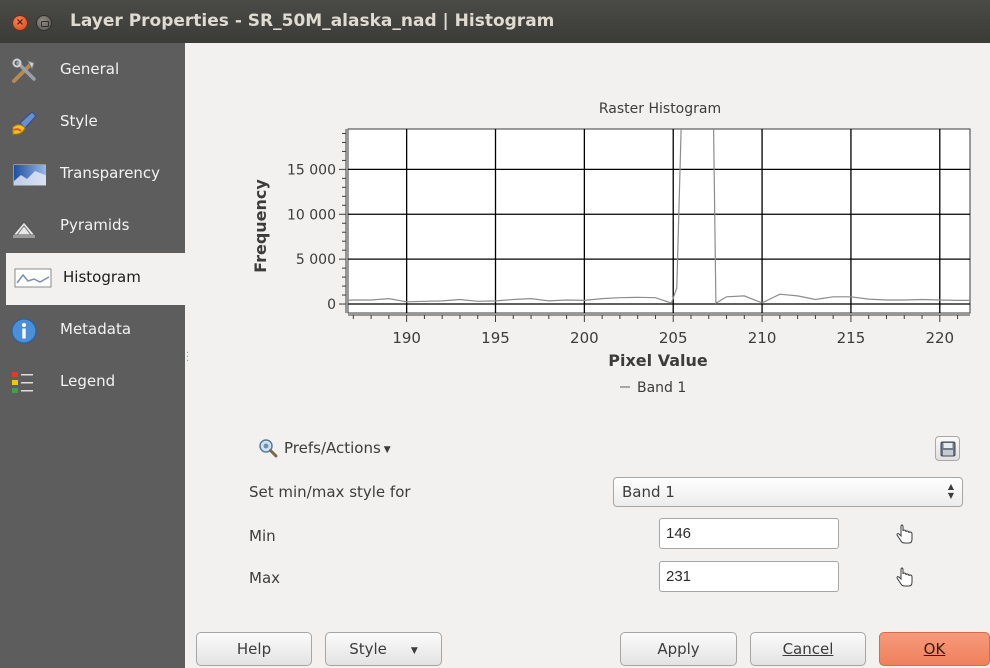  I want to click on apply-button: Apply, so click(678, 649).